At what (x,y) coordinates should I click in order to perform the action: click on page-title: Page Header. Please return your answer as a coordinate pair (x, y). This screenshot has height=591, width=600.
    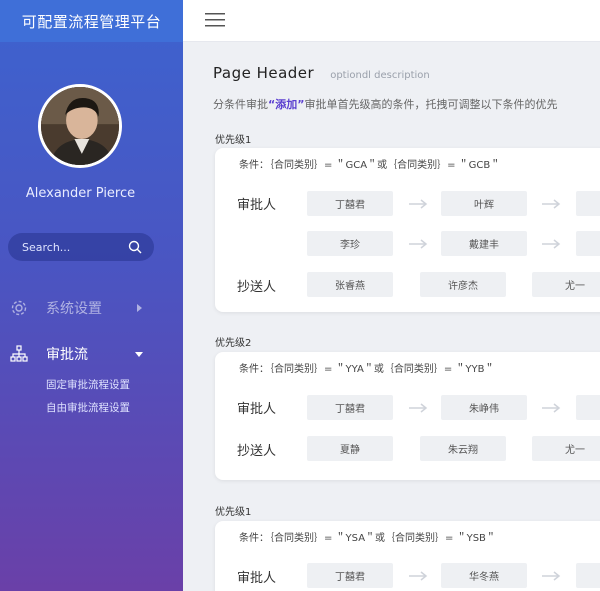
    Looking at the image, I should click on (264, 73).